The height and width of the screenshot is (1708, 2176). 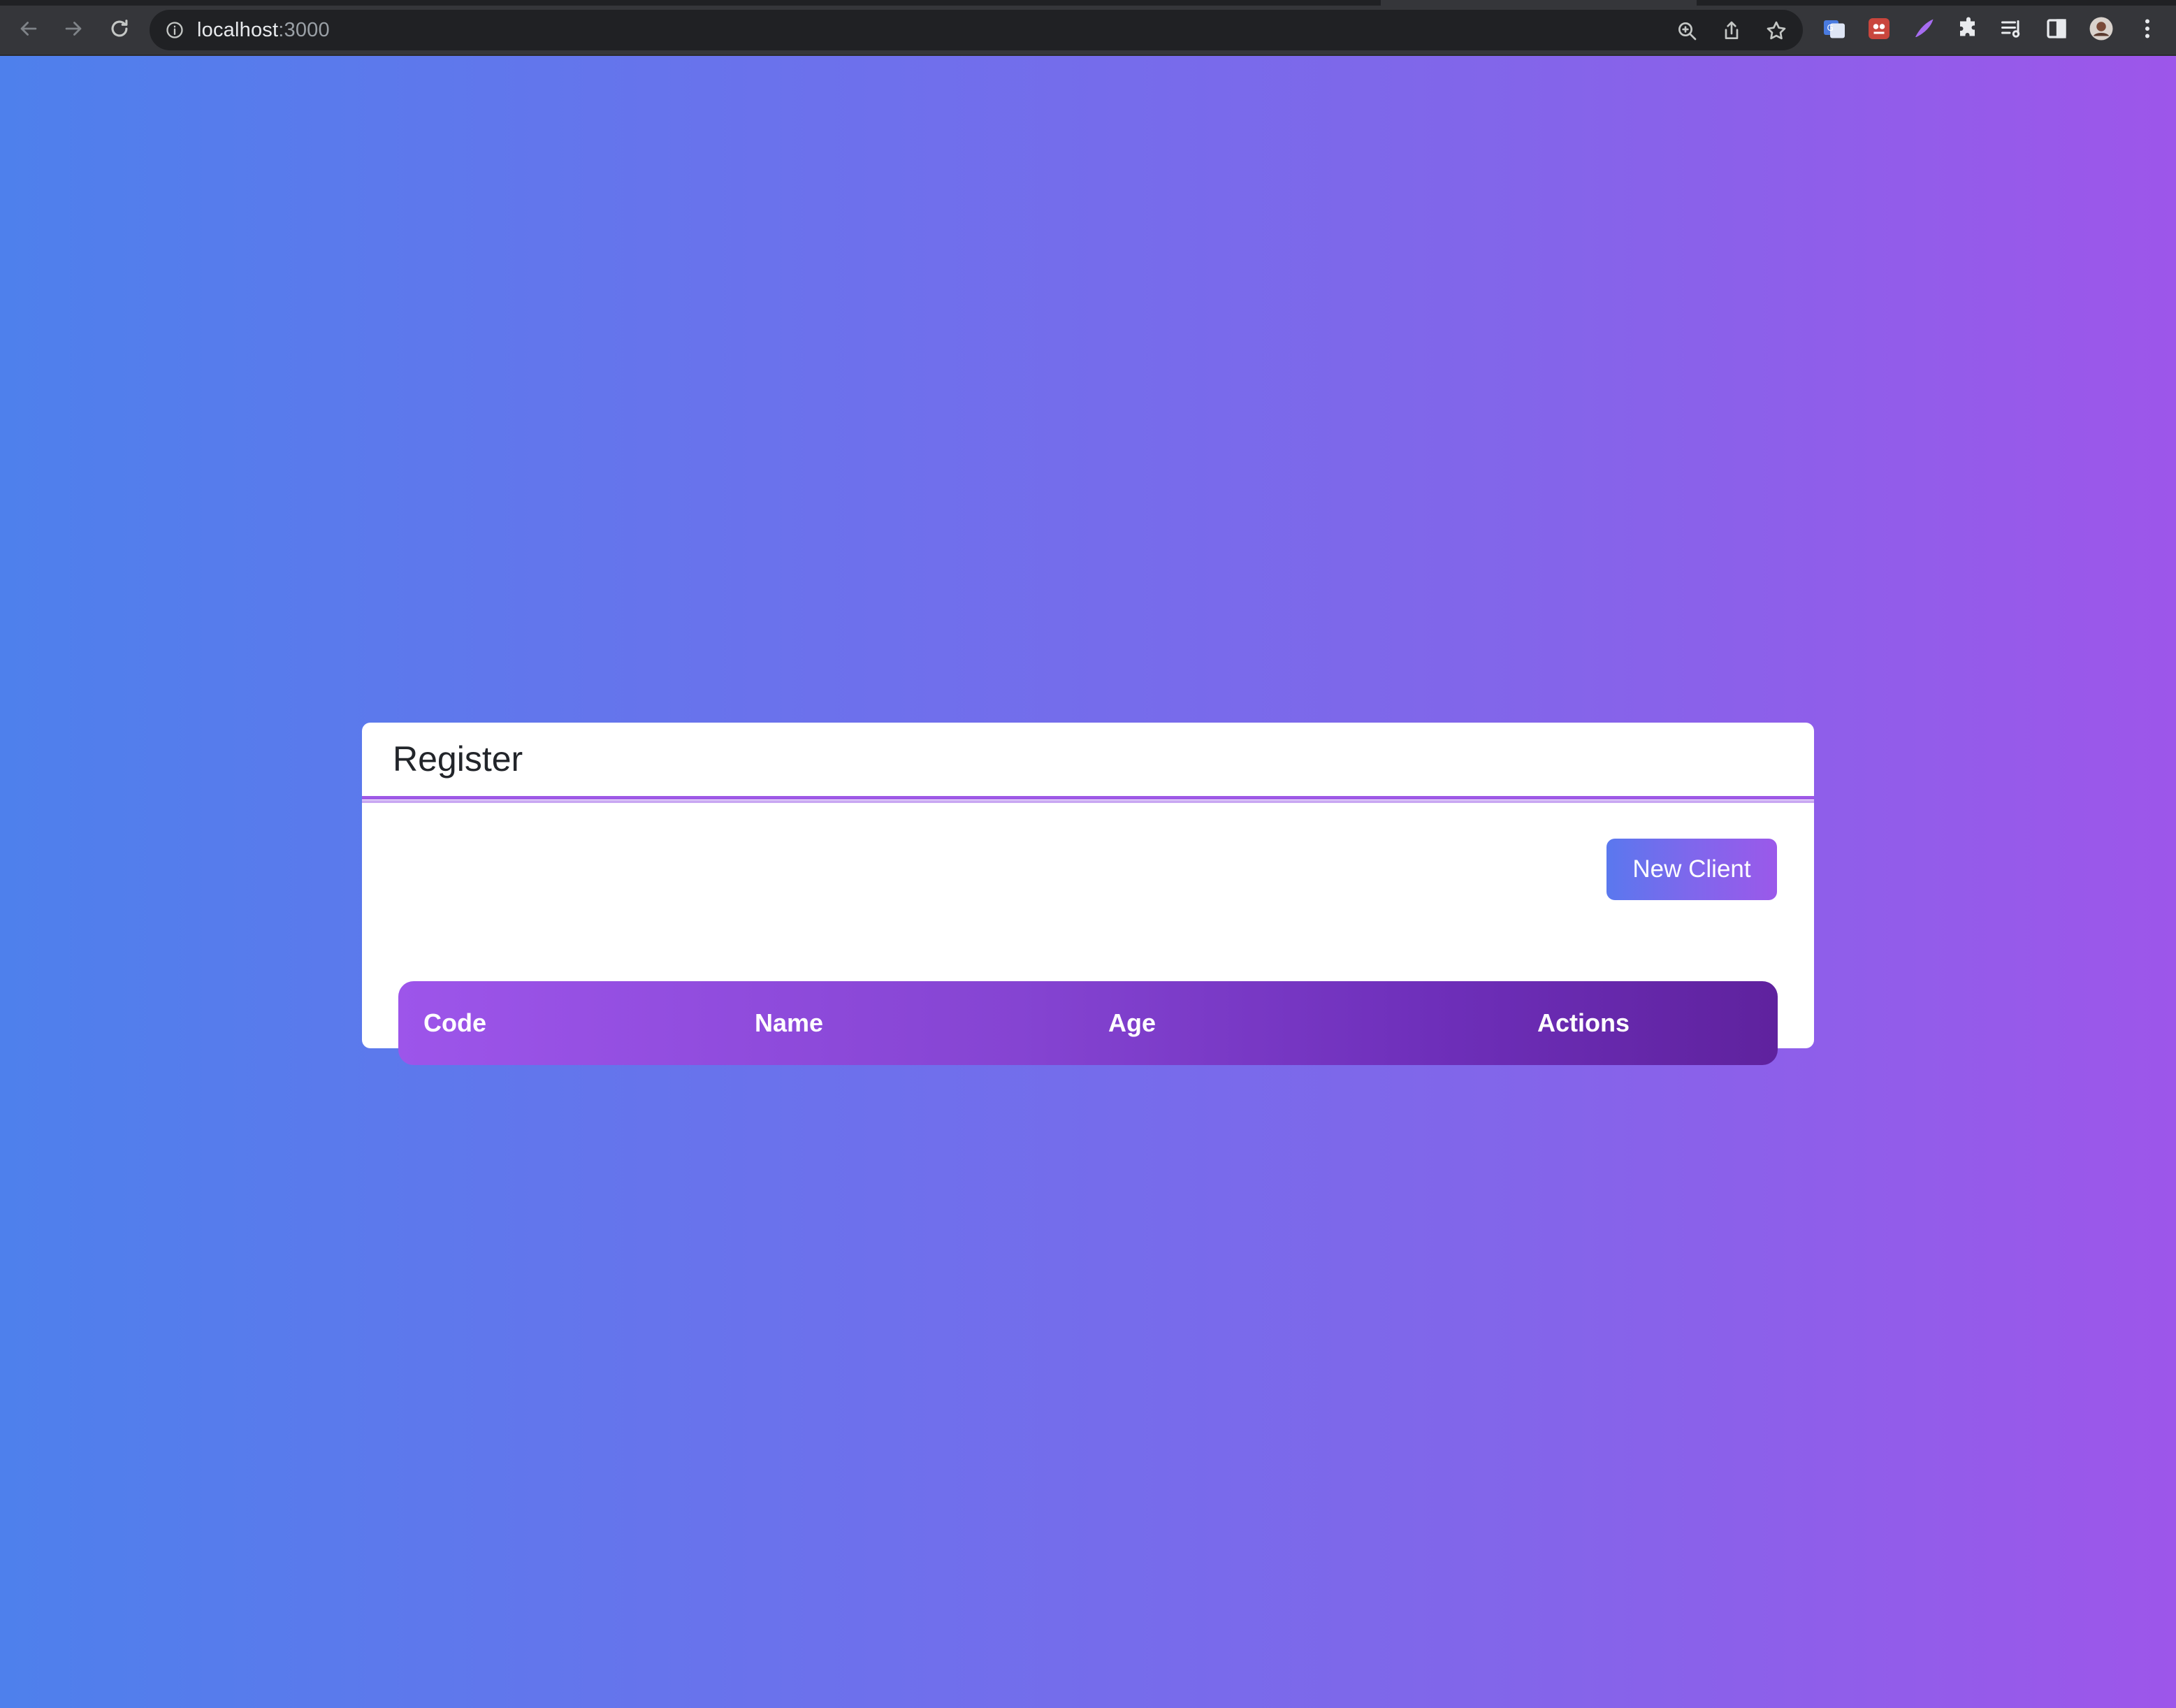 I want to click on red-extension-icon, so click(x=1879, y=28).